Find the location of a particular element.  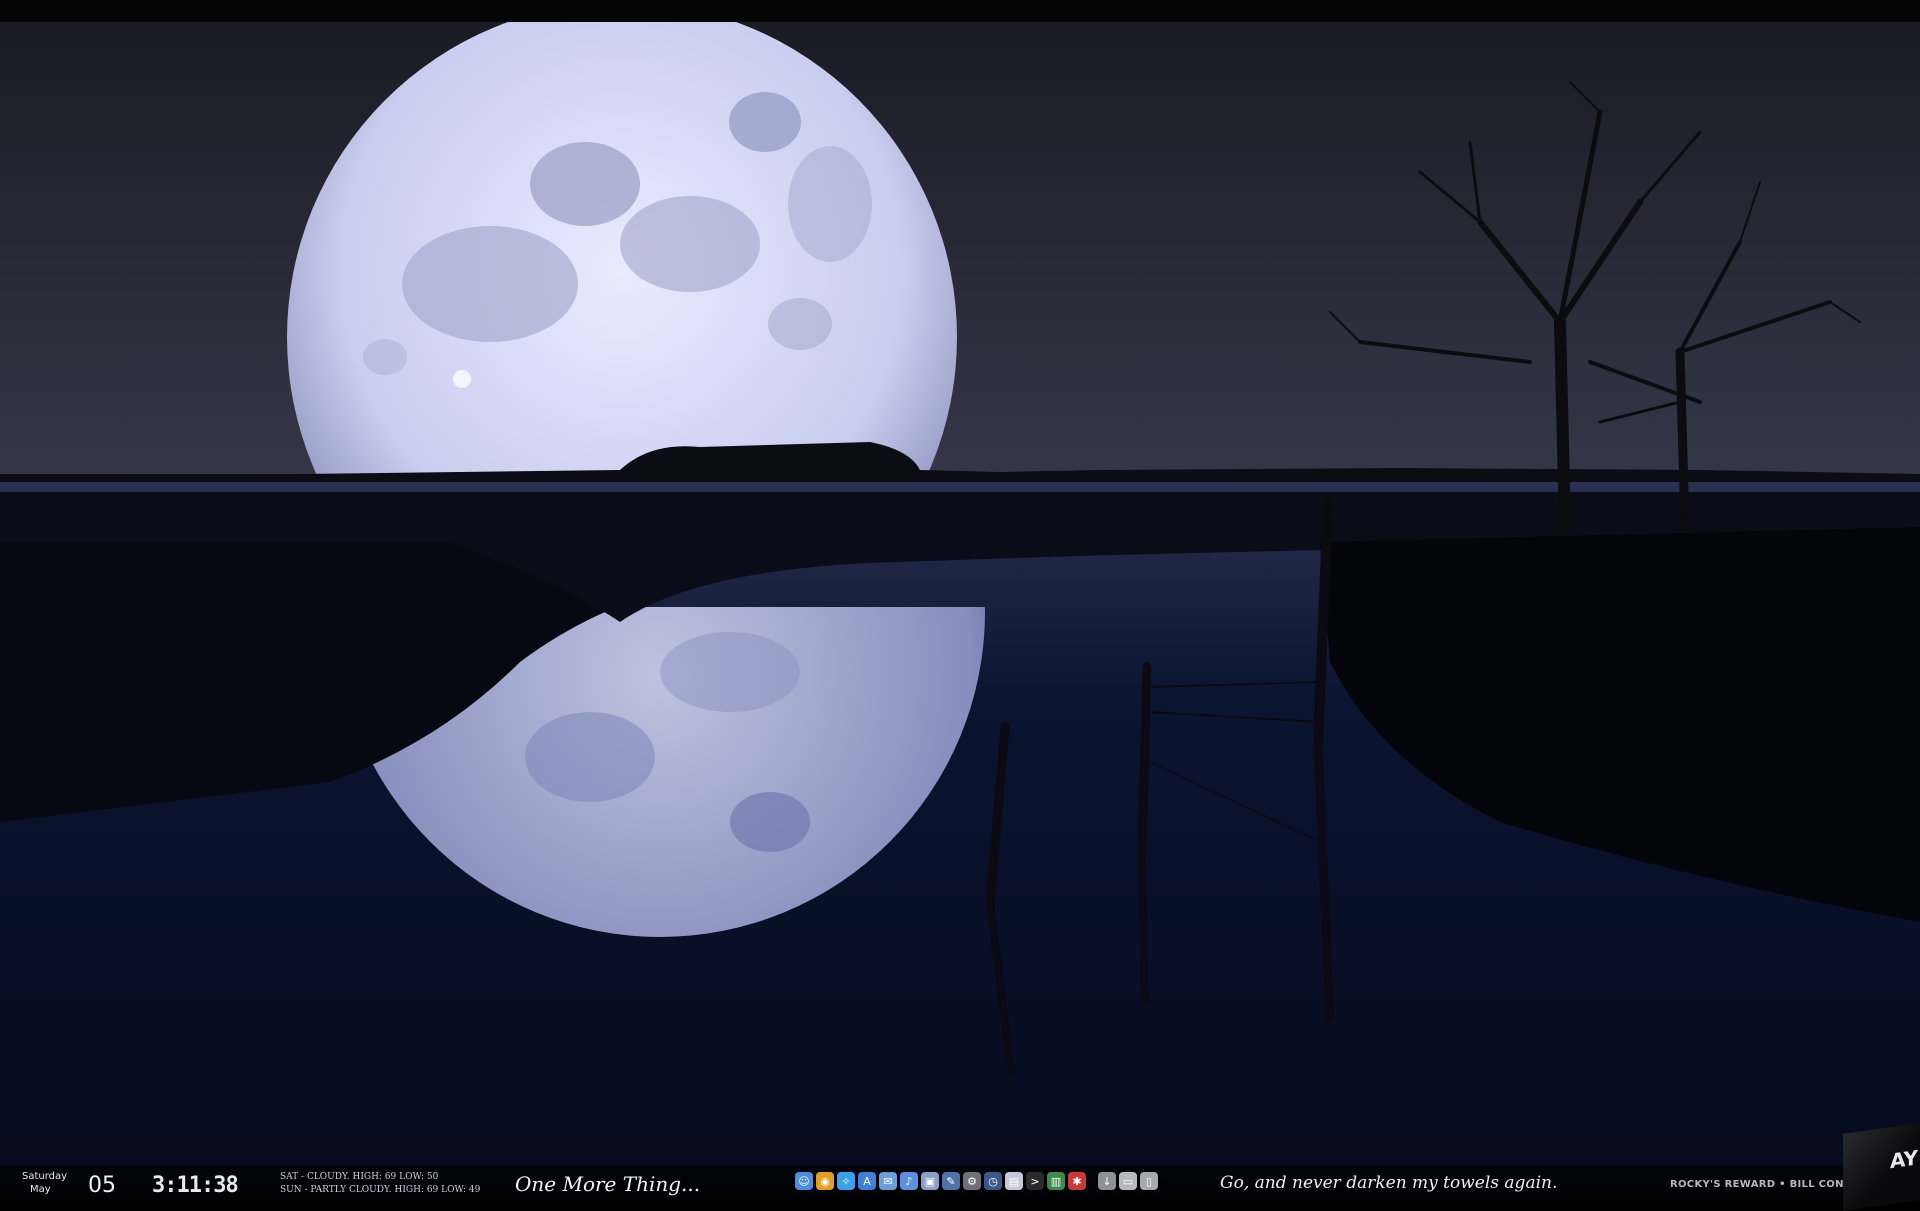

quote: Go, and never darken my towels again. is located at coordinates (1389, 1183).